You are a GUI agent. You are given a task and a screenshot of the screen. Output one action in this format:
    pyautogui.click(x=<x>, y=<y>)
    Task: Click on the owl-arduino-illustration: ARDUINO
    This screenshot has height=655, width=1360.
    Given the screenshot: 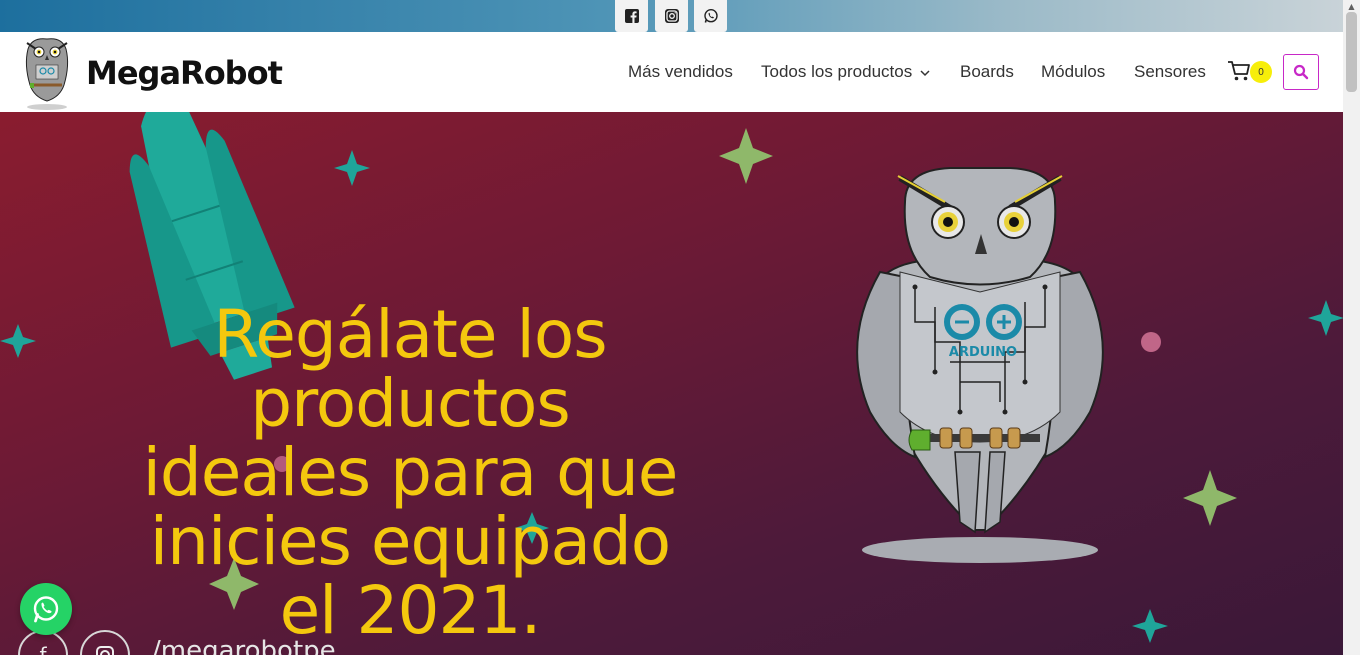 What is the action you would take?
    pyautogui.click(x=980, y=365)
    